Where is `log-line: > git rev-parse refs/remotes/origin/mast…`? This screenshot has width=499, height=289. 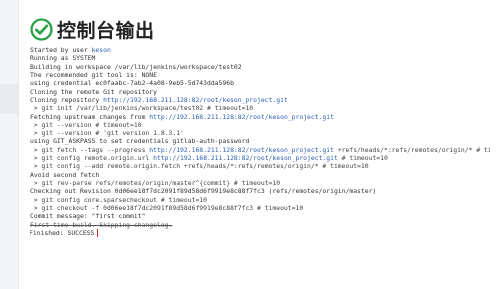 log-line: > git rev-parse refs/remotes/origin/mast… is located at coordinates (155, 183).